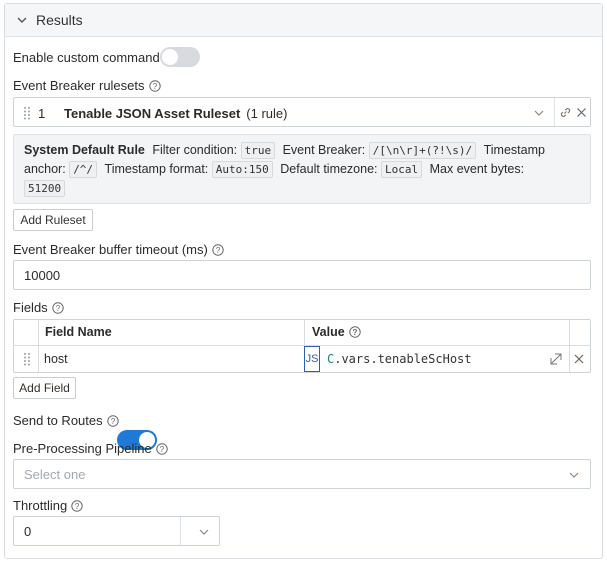 Image resolution: width=607 pixels, height=563 pixels. Describe the element at coordinates (42, 275) in the screenshot. I see `buffer-timeout-value: 10000` at that location.